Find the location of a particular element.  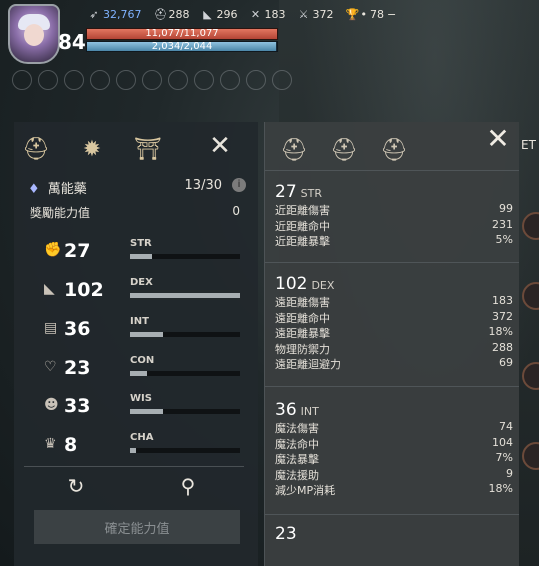

helmet-gear-tab-icon: ⛑ is located at coordinates (294, 151).